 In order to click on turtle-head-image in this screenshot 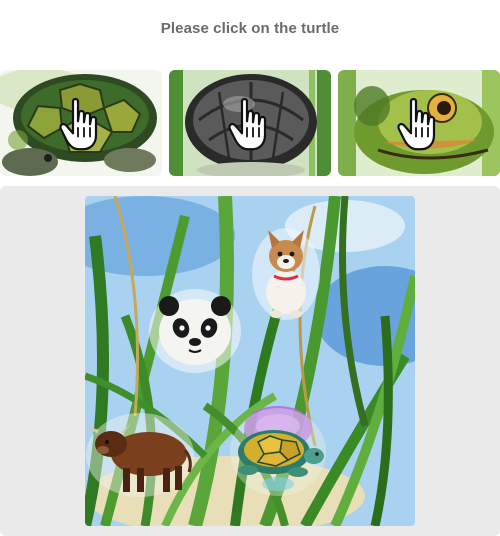, I will do `click(419, 123)`.